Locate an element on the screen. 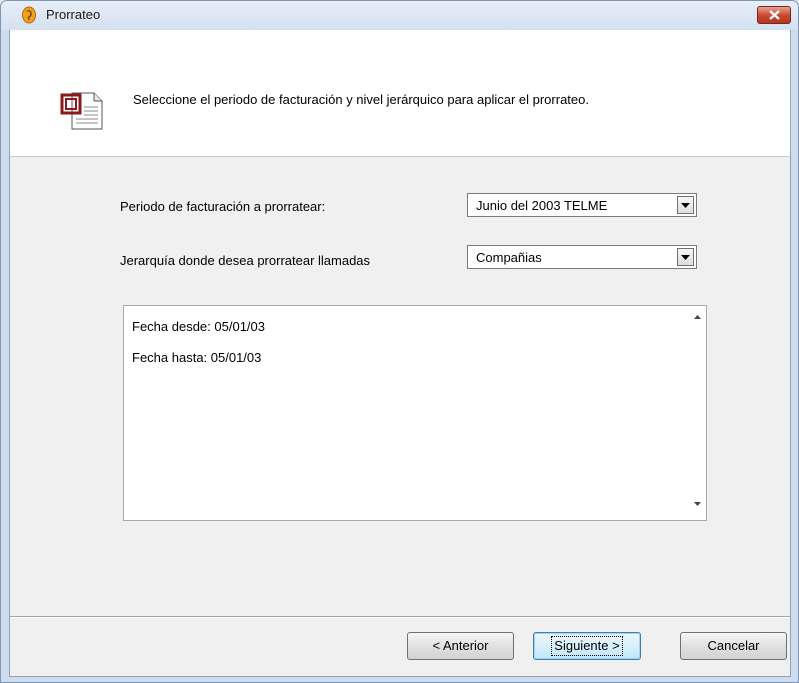  vertical-scrollbar is located at coordinates (697, 413).